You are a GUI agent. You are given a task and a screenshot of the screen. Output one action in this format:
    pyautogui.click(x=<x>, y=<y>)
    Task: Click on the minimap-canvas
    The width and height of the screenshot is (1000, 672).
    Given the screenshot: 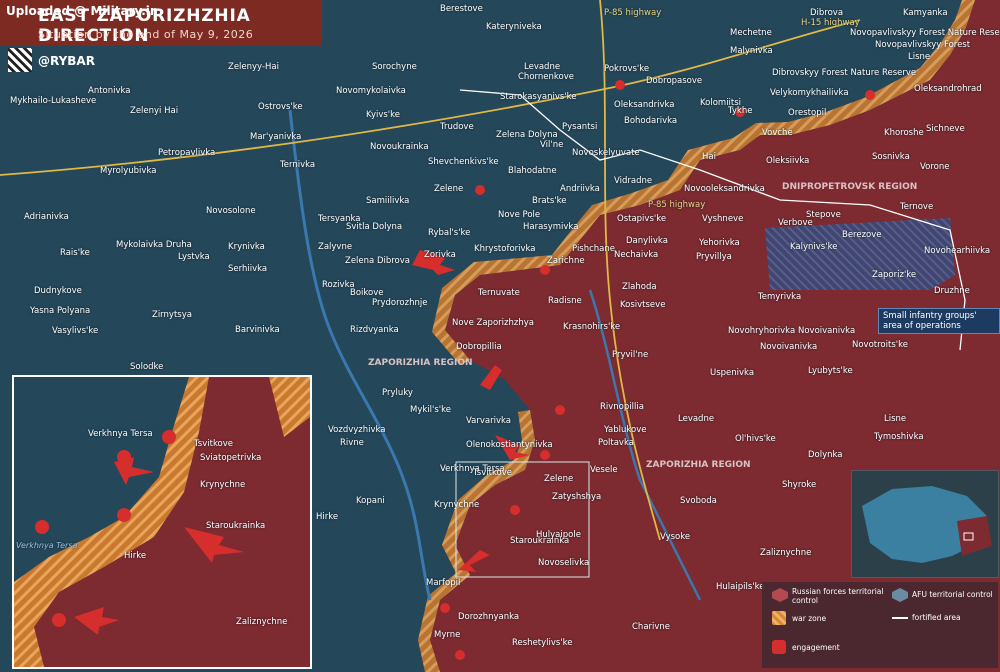 What is the action you would take?
    pyautogui.click(x=927, y=524)
    